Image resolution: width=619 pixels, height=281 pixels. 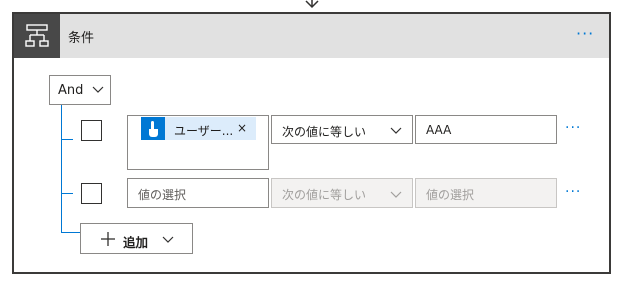 What do you see at coordinates (71, 90) in the screenshot?
I see `group-operator-value: And` at bounding box center [71, 90].